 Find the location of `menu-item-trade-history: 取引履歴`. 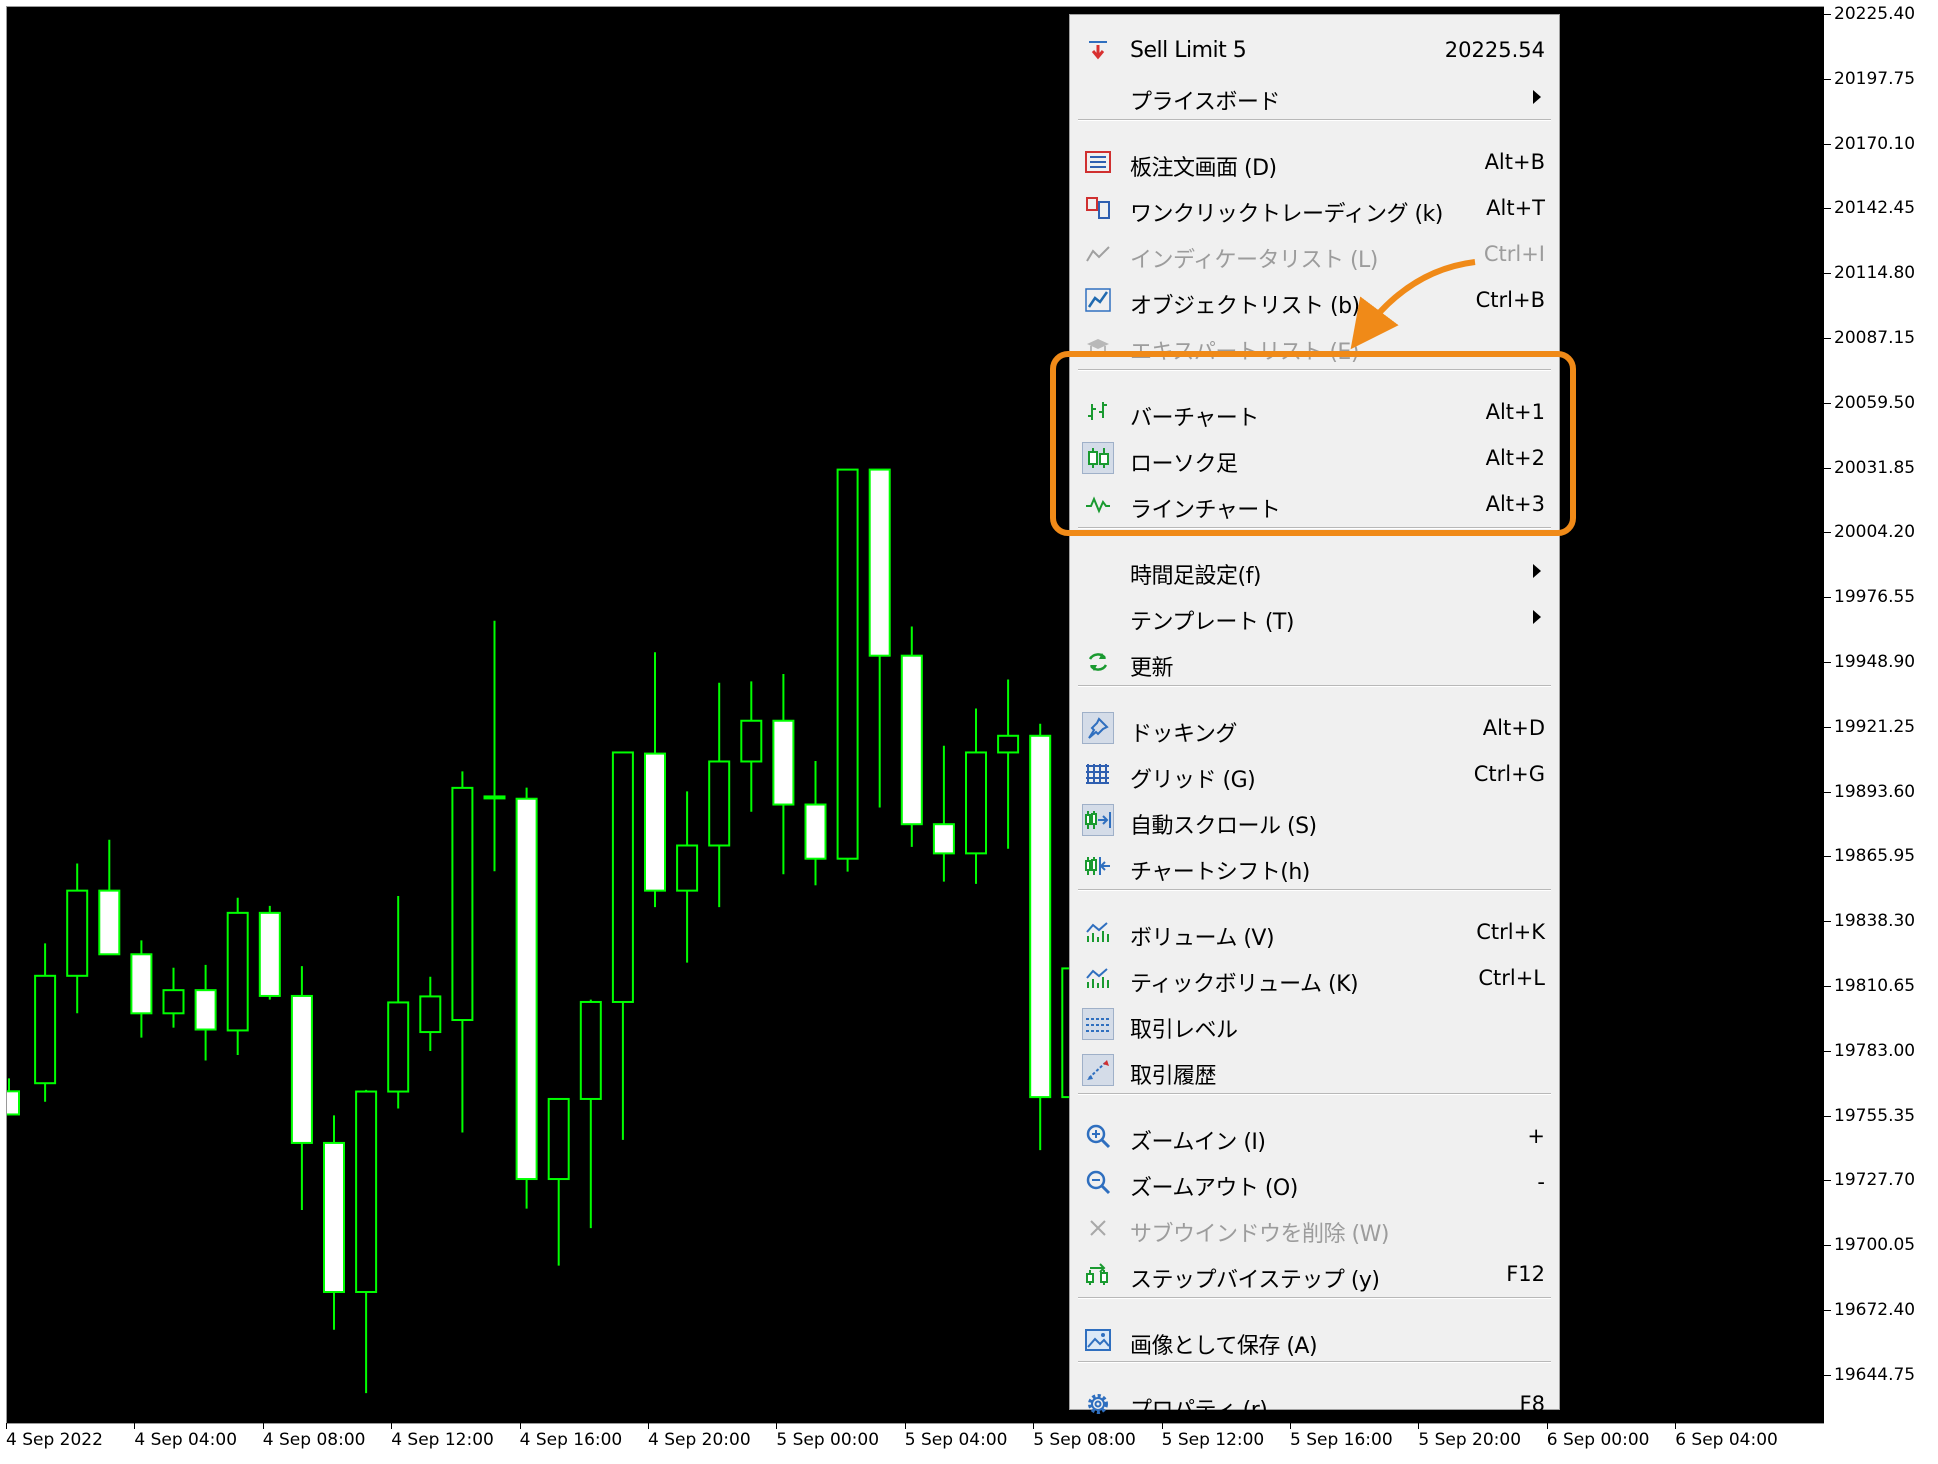

menu-item-trade-history: 取引履歴 is located at coordinates (1314, 1071).